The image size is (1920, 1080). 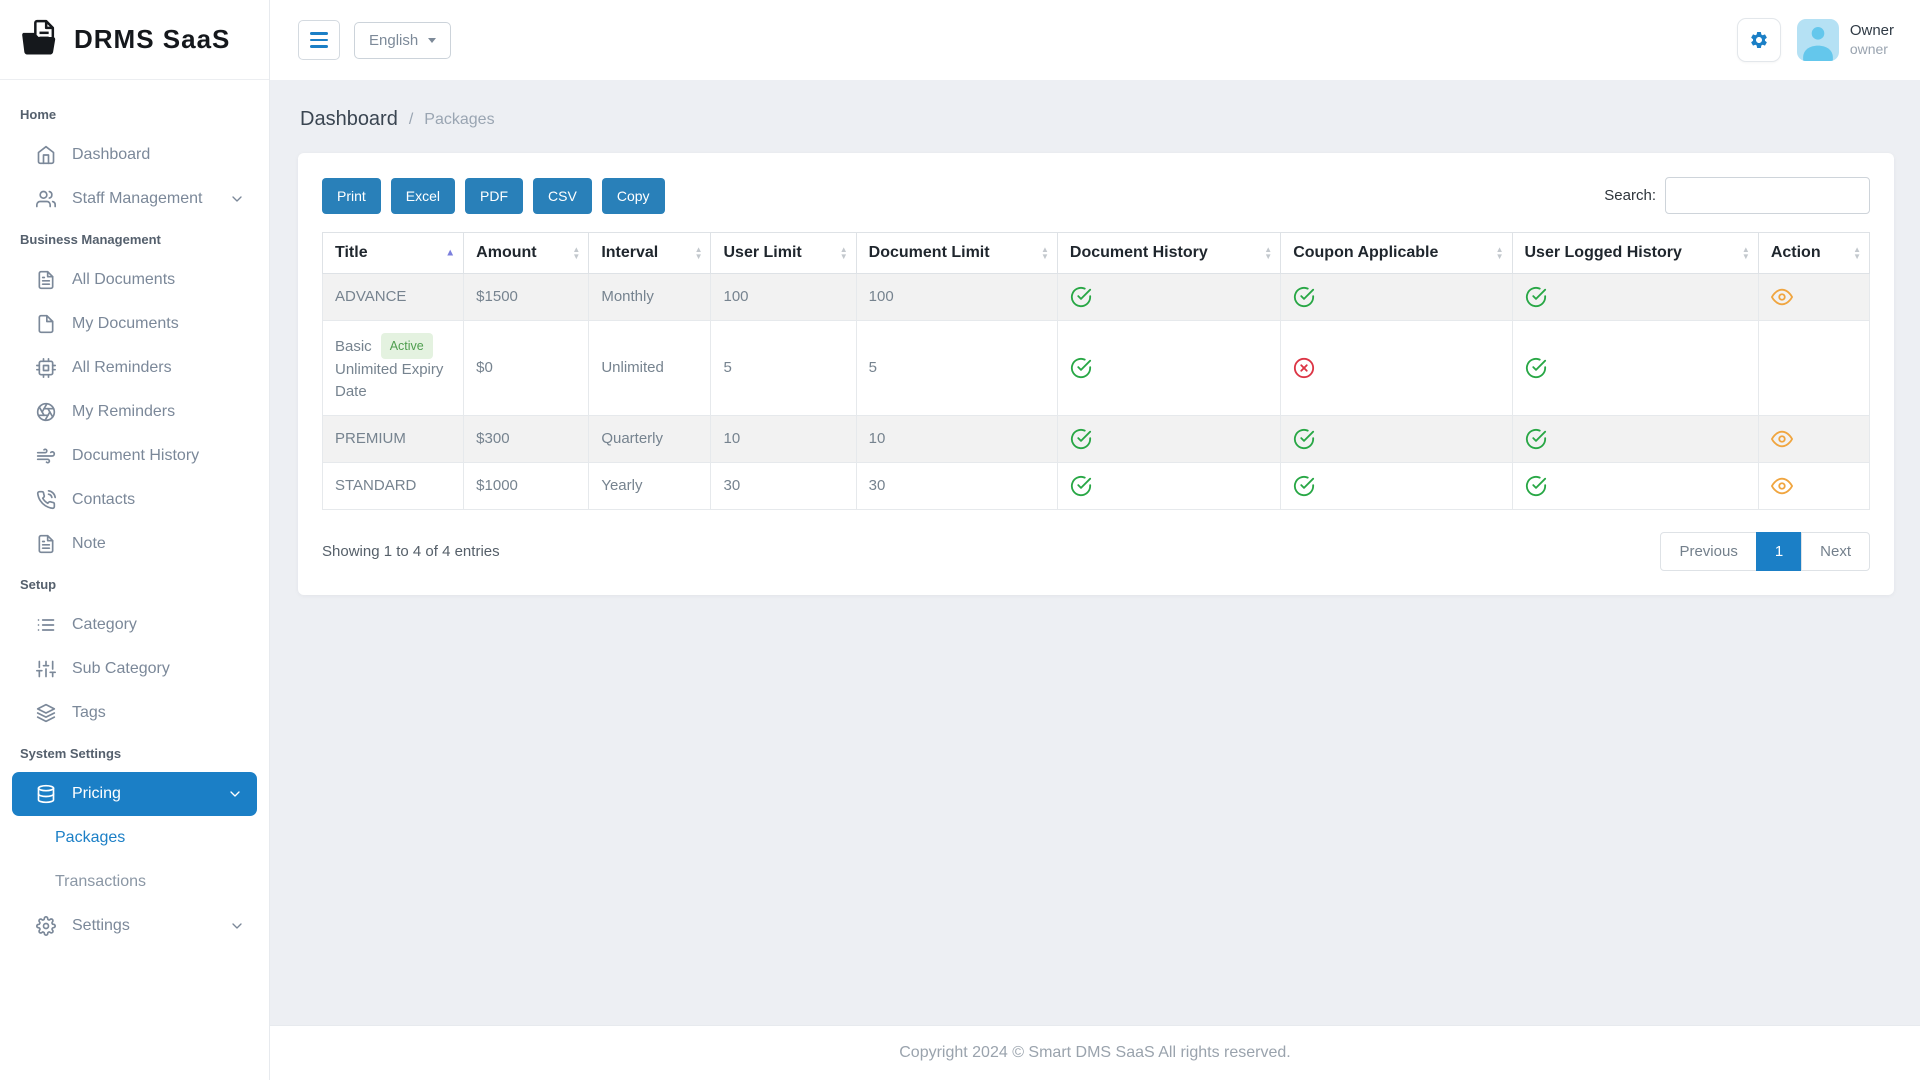 I want to click on next-page-button: Next, so click(x=1835, y=551).